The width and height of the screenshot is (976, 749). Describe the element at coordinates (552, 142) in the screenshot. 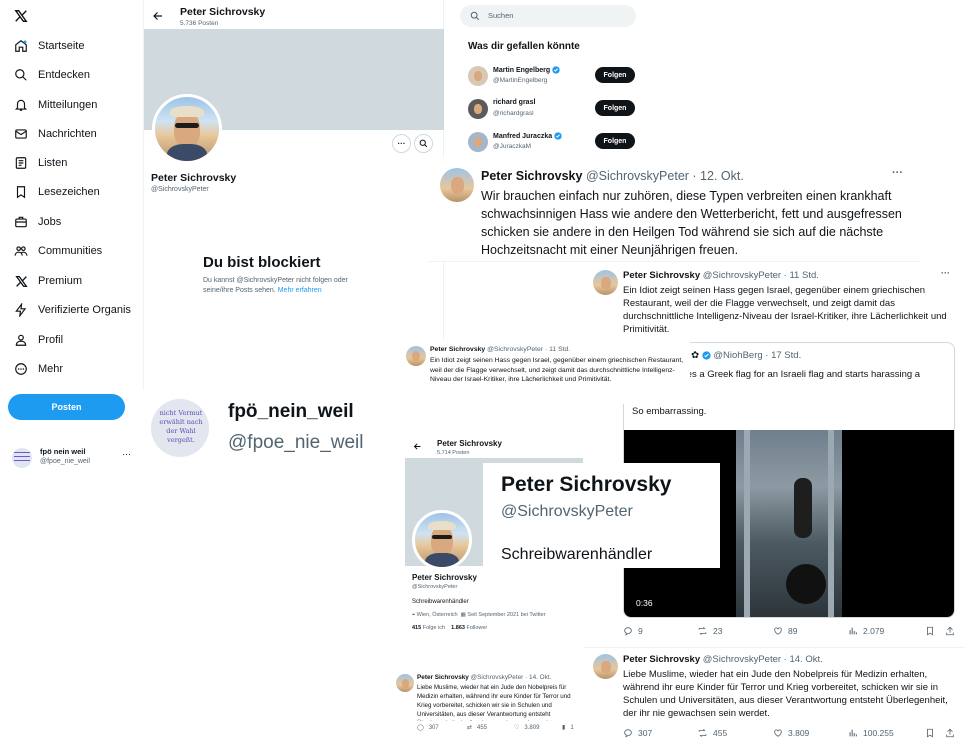

I see `suggestion-row: Manfred Juraczka @JuraczkaM Folgen` at that location.